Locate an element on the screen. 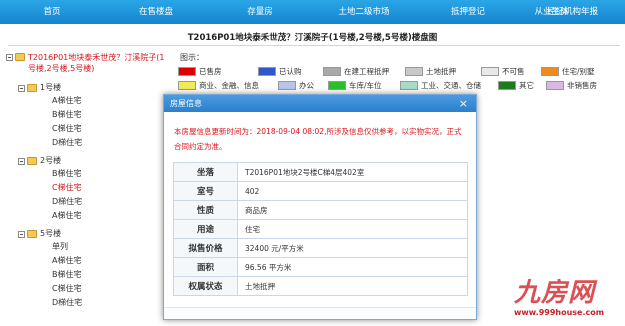 The height and width of the screenshot is (326, 625). legend-label: 在建工程抵押 is located at coordinates (366, 71).